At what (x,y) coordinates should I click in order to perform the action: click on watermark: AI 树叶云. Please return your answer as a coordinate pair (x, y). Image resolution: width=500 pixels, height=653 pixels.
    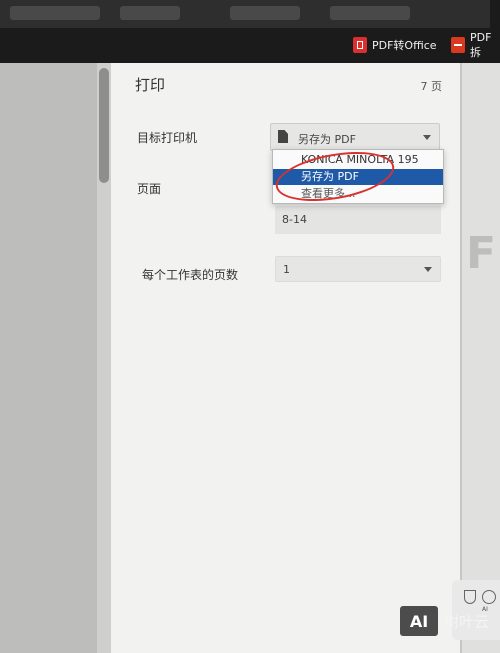
    Looking at the image, I should click on (444, 621).